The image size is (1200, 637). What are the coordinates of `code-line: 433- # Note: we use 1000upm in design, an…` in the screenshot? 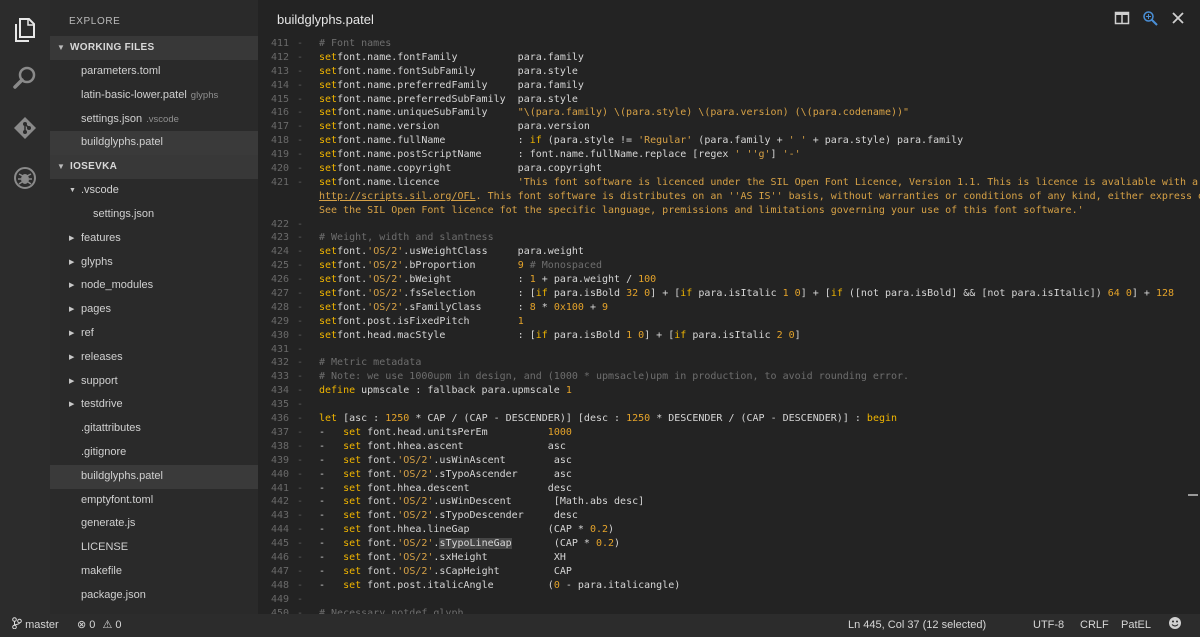 It's located at (729, 377).